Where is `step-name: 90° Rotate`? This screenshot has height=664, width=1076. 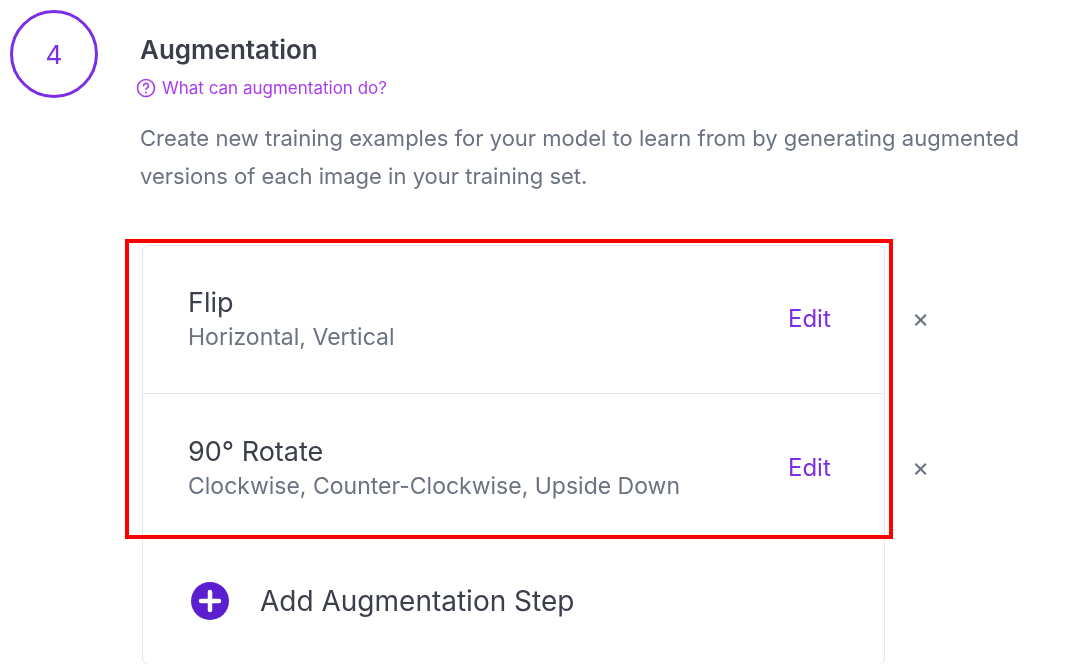
step-name: 90° Rotate is located at coordinates (256, 451).